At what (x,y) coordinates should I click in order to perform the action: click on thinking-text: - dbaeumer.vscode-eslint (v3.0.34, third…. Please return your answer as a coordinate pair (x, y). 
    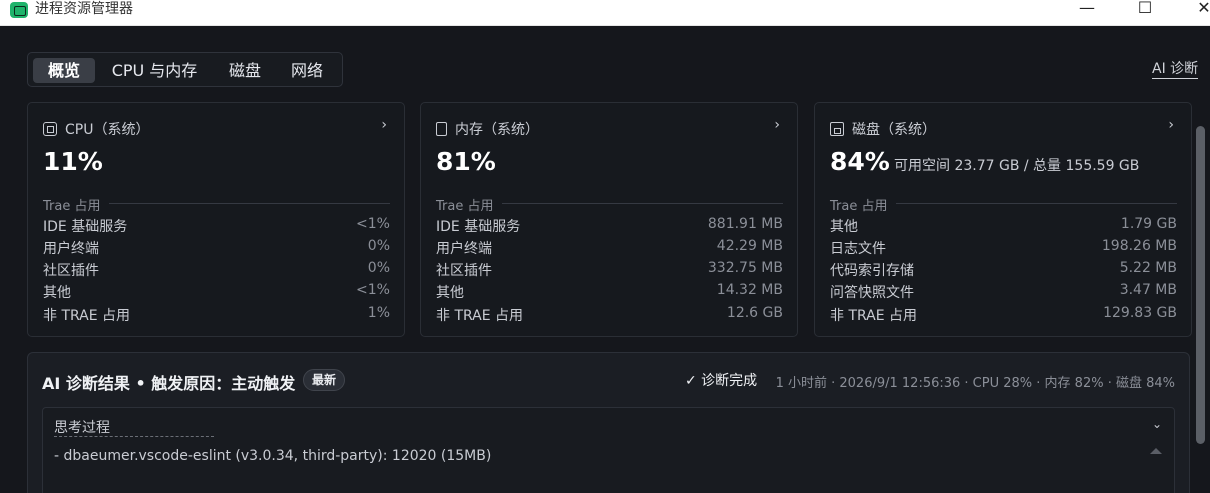
    Looking at the image, I should click on (273, 456).